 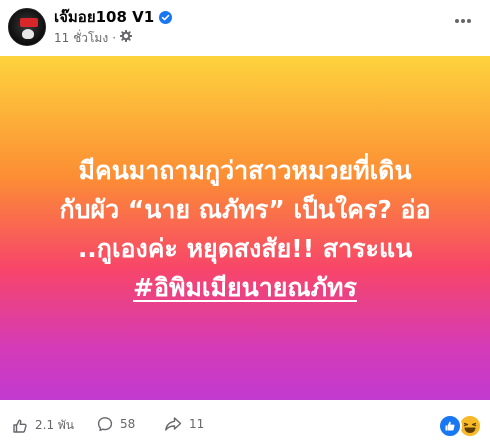 What do you see at coordinates (55, 425) in the screenshot?
I see `like-count: 2.1 พัน` at bounding box center [55, 425].